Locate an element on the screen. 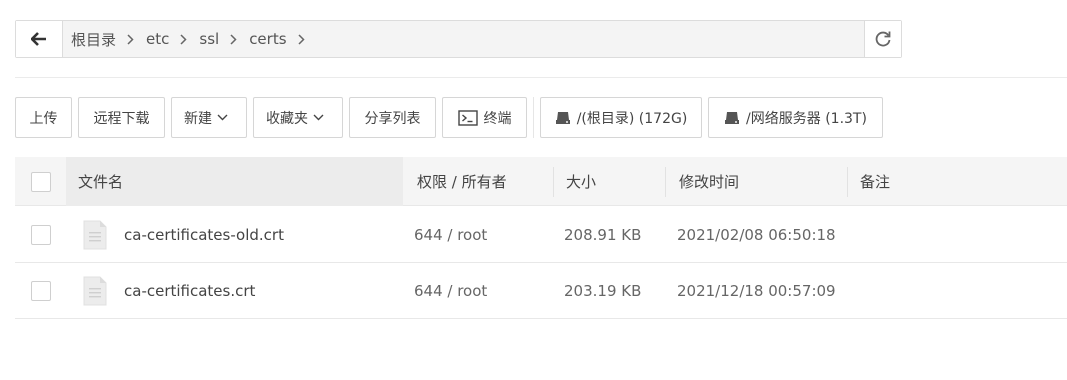 The width and height of the screenshot is (1067, 380). terminal-button: 终端 is located at coordinates (484, 117).